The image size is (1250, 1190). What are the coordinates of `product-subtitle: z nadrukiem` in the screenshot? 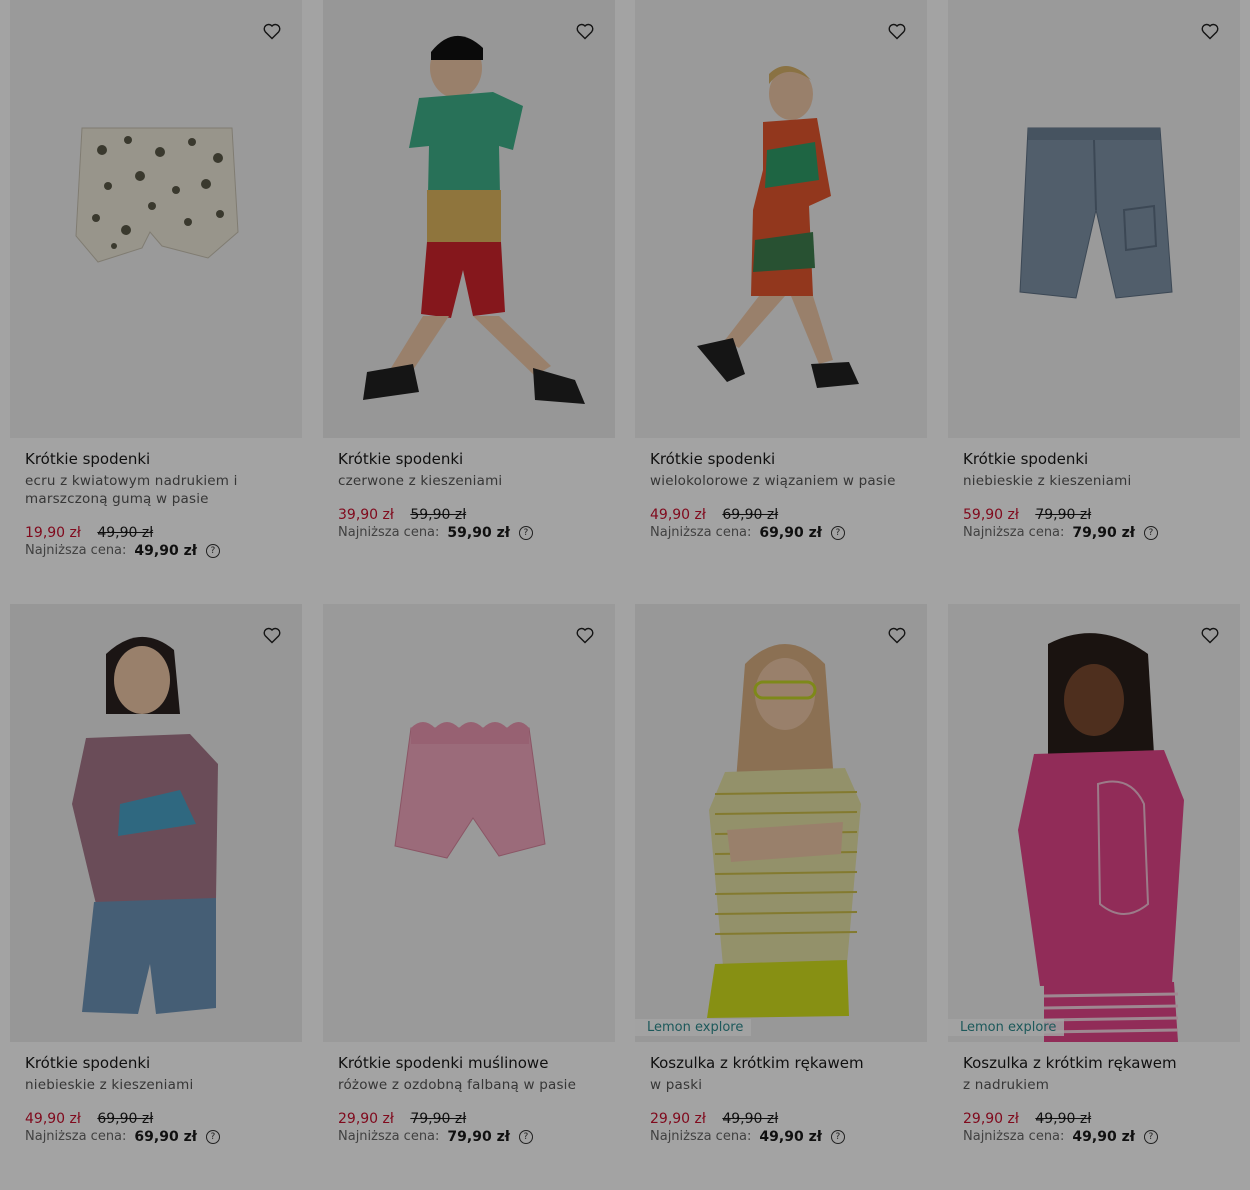 It's located at (1006, 1085).